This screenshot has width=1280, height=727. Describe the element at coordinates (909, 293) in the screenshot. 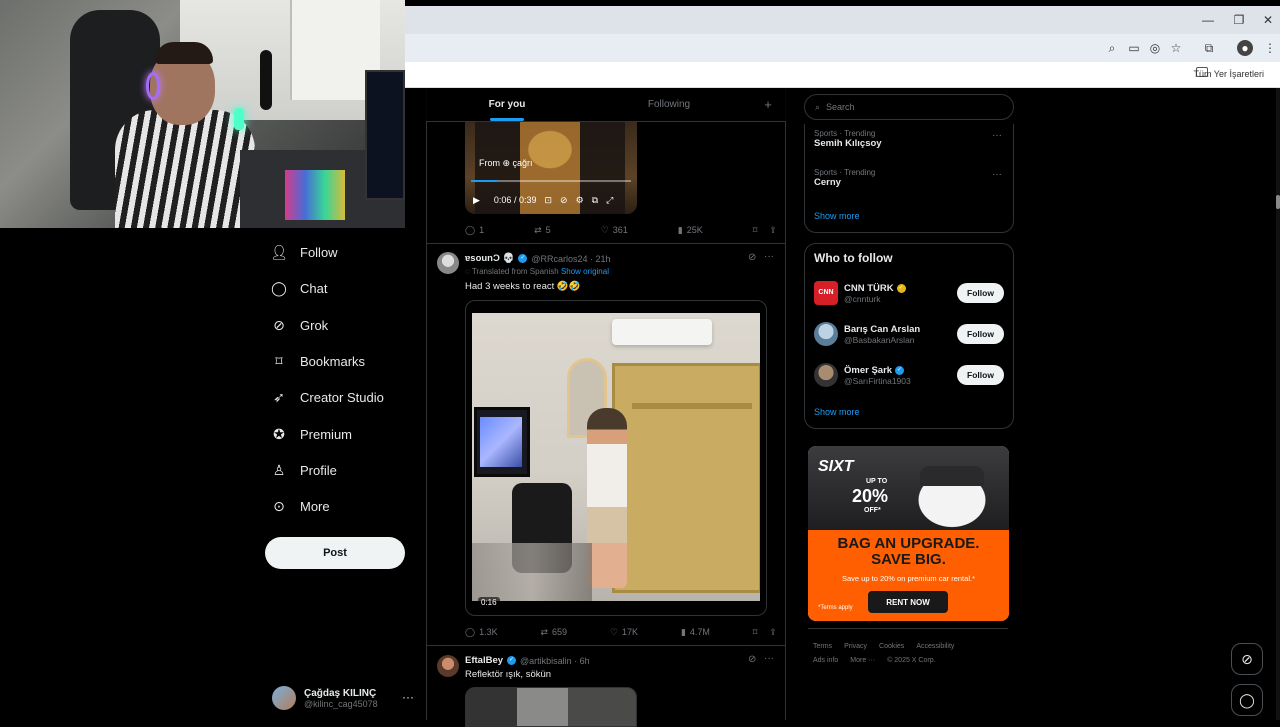

I see `follow-suggestion: CNN CNN TÜRK ✓ @cnnturk Follow` at that location.